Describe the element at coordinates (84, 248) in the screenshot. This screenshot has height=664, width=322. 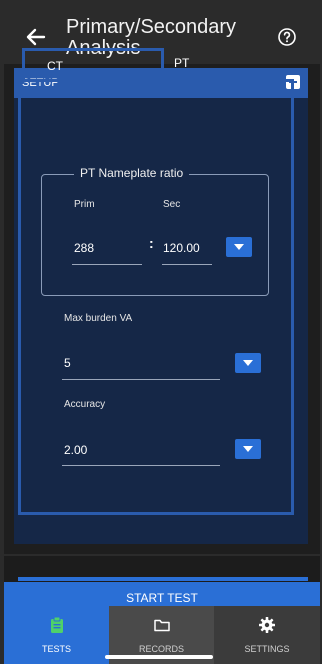
I see `prim-input: 288` at that location.